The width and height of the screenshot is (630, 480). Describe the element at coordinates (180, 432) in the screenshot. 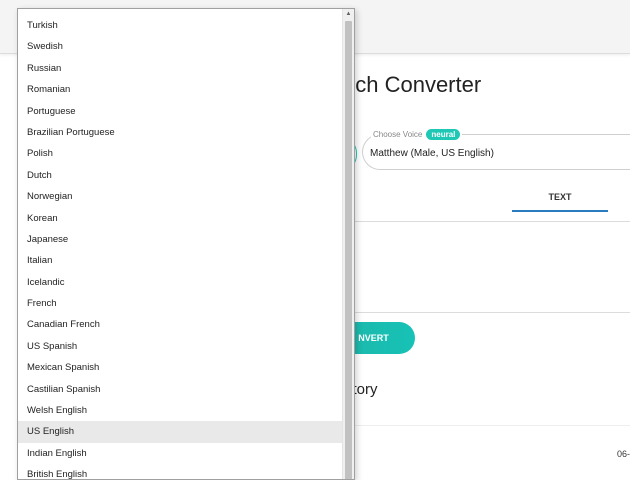

I see `language-option: US English` at that location.